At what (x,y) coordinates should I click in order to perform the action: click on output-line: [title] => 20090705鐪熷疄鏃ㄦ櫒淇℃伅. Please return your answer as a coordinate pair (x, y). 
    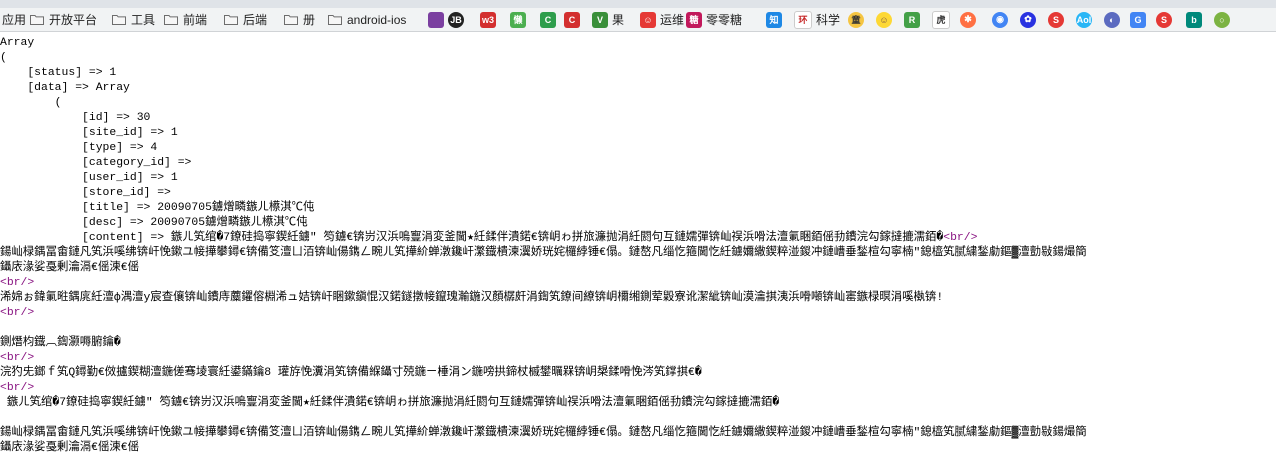
    Looking at the image, I should click on (157, 208).